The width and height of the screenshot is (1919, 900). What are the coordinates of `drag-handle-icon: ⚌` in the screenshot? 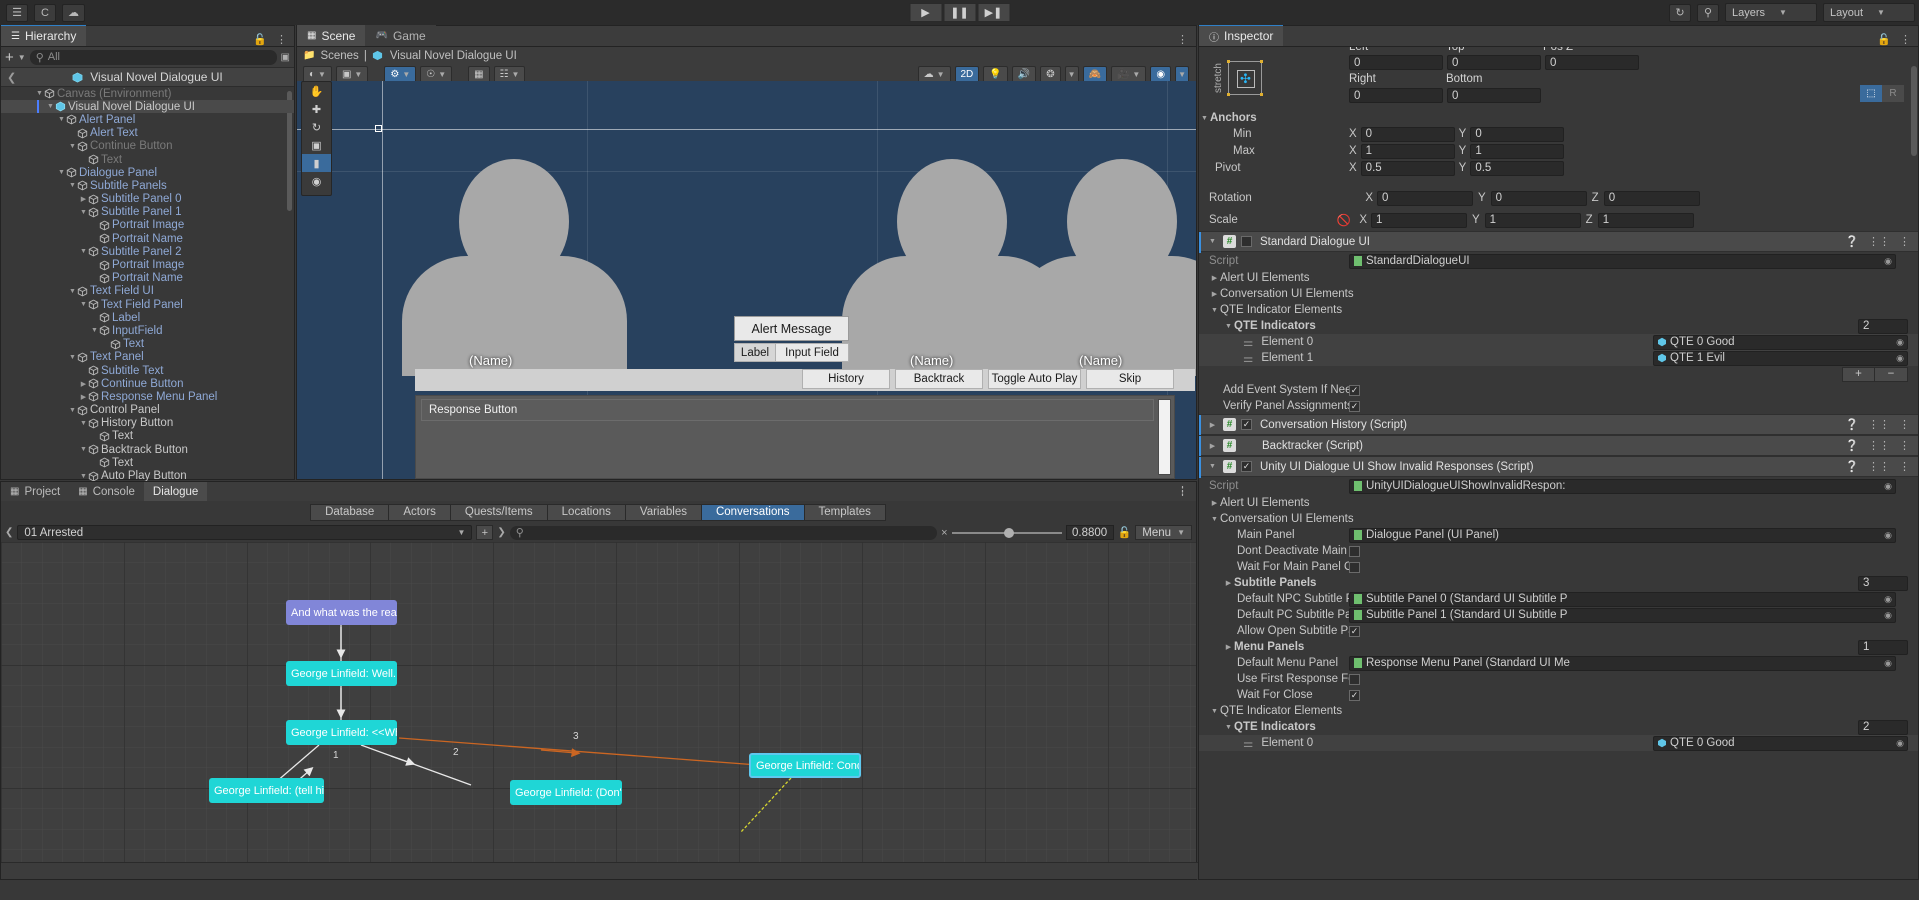 It's located at (1248, 743).